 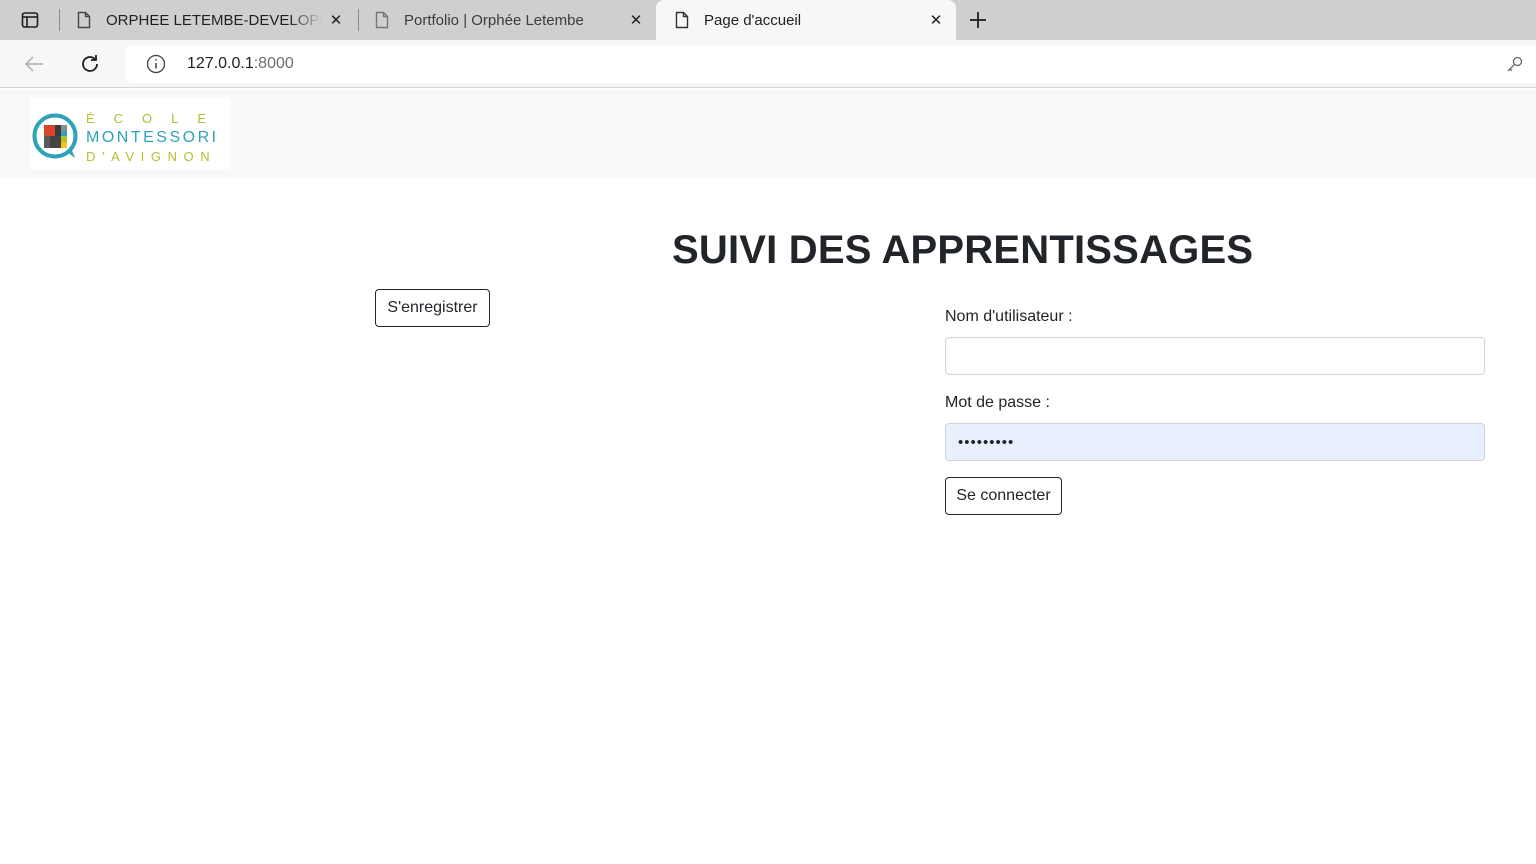 What do you see at coordinates (156, 118) in the screenshot?
I see `logo-line-ecole: ÉCOLE` at bounding box center [156, 118].